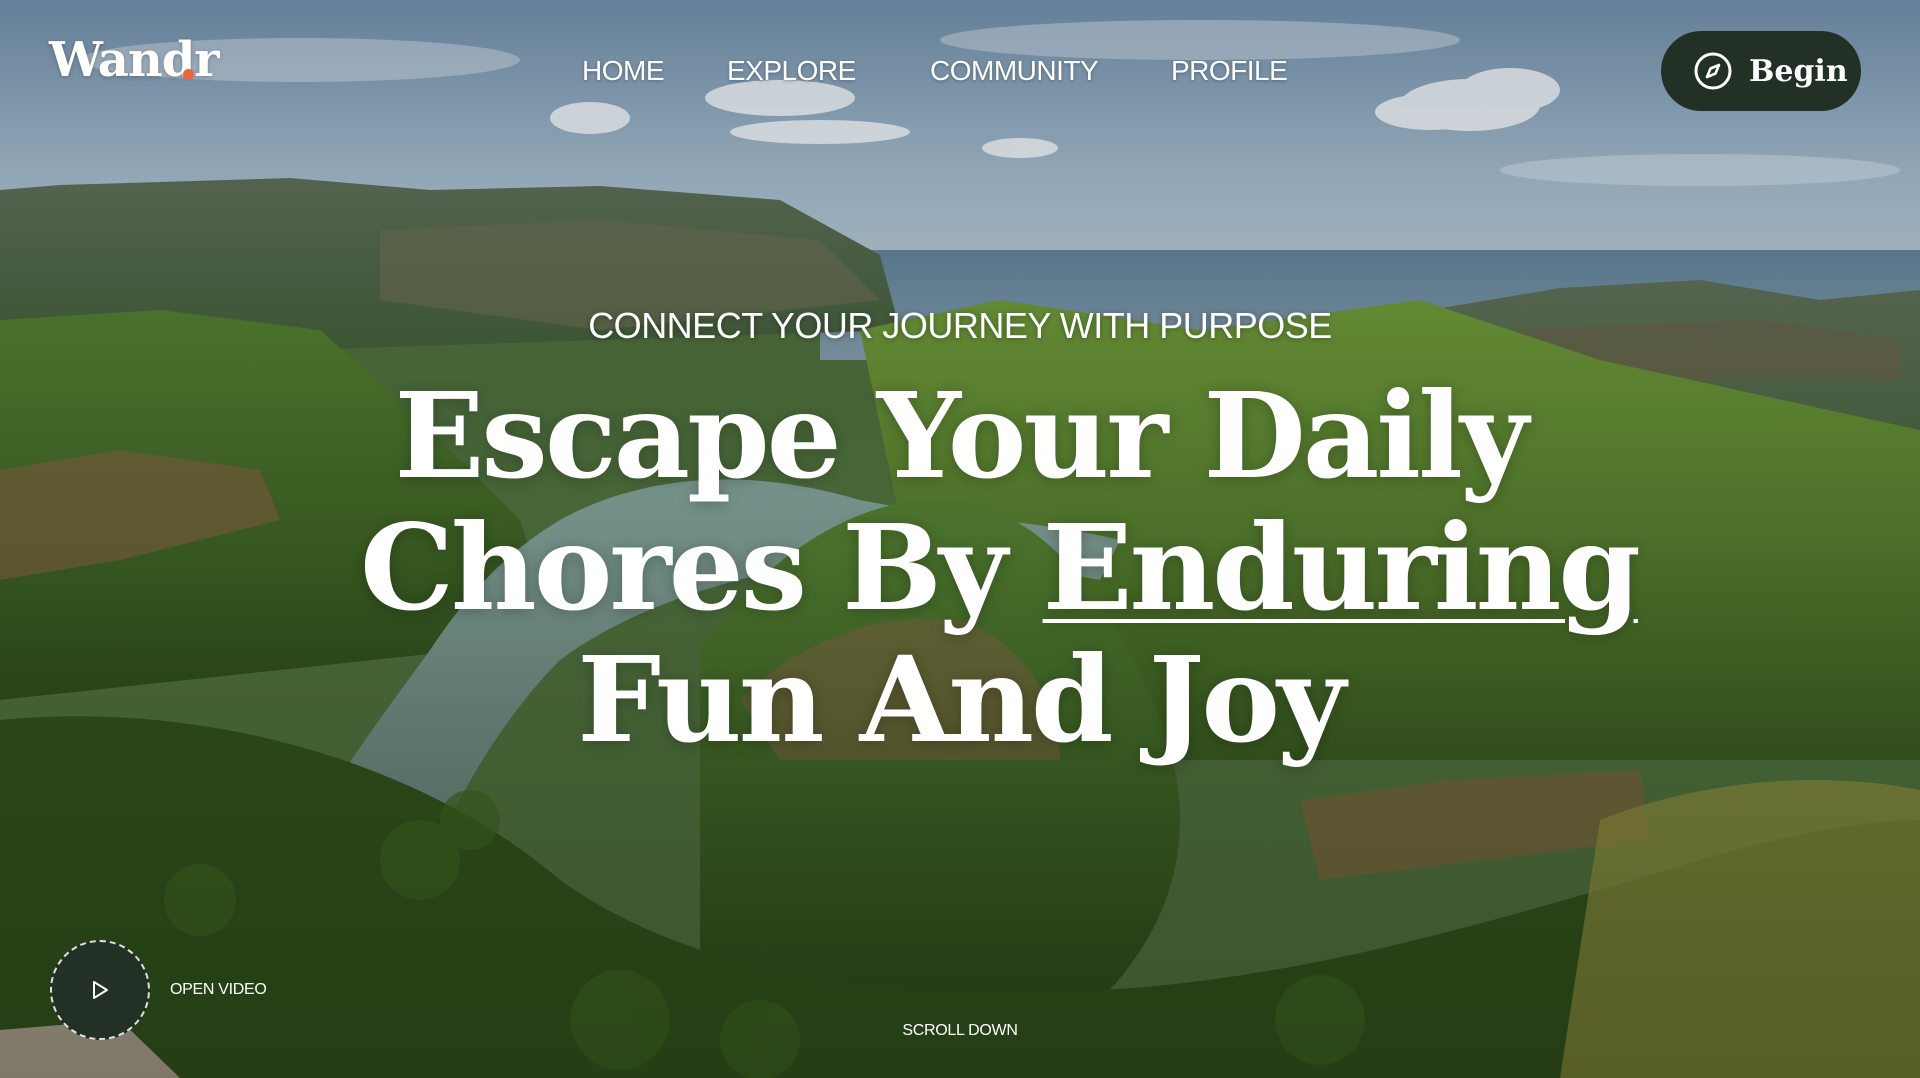  Describe the element at coordinates (961, 435) in the screenshot. I see `headline-line-1: Escape Your Daily` at that location.